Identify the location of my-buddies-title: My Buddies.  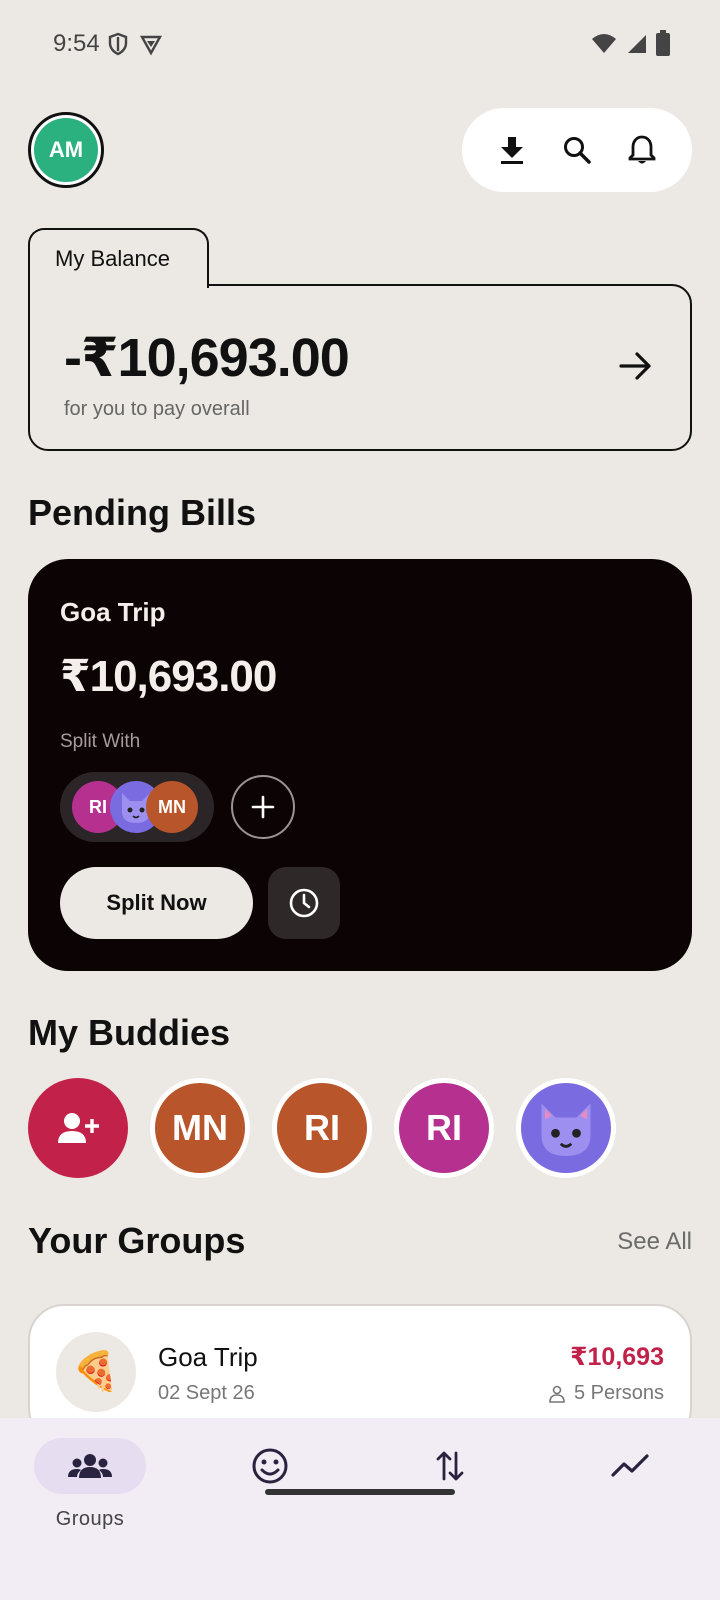
(129, 1032).